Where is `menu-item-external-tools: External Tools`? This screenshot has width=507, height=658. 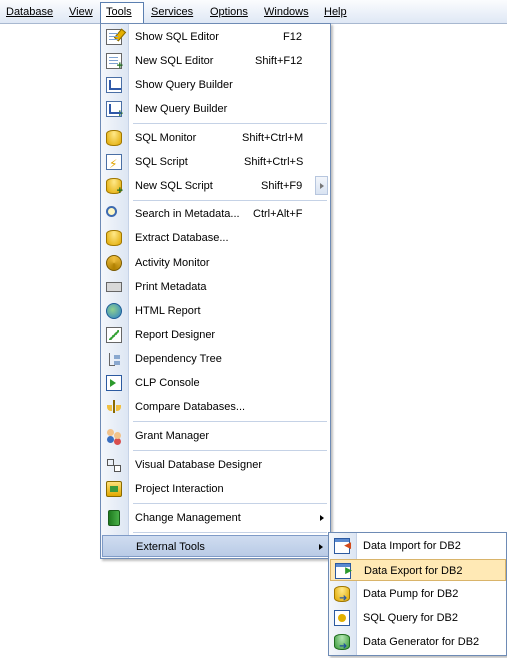
menu-item-external-tools: External Tools is located at coordinates (216, 546).